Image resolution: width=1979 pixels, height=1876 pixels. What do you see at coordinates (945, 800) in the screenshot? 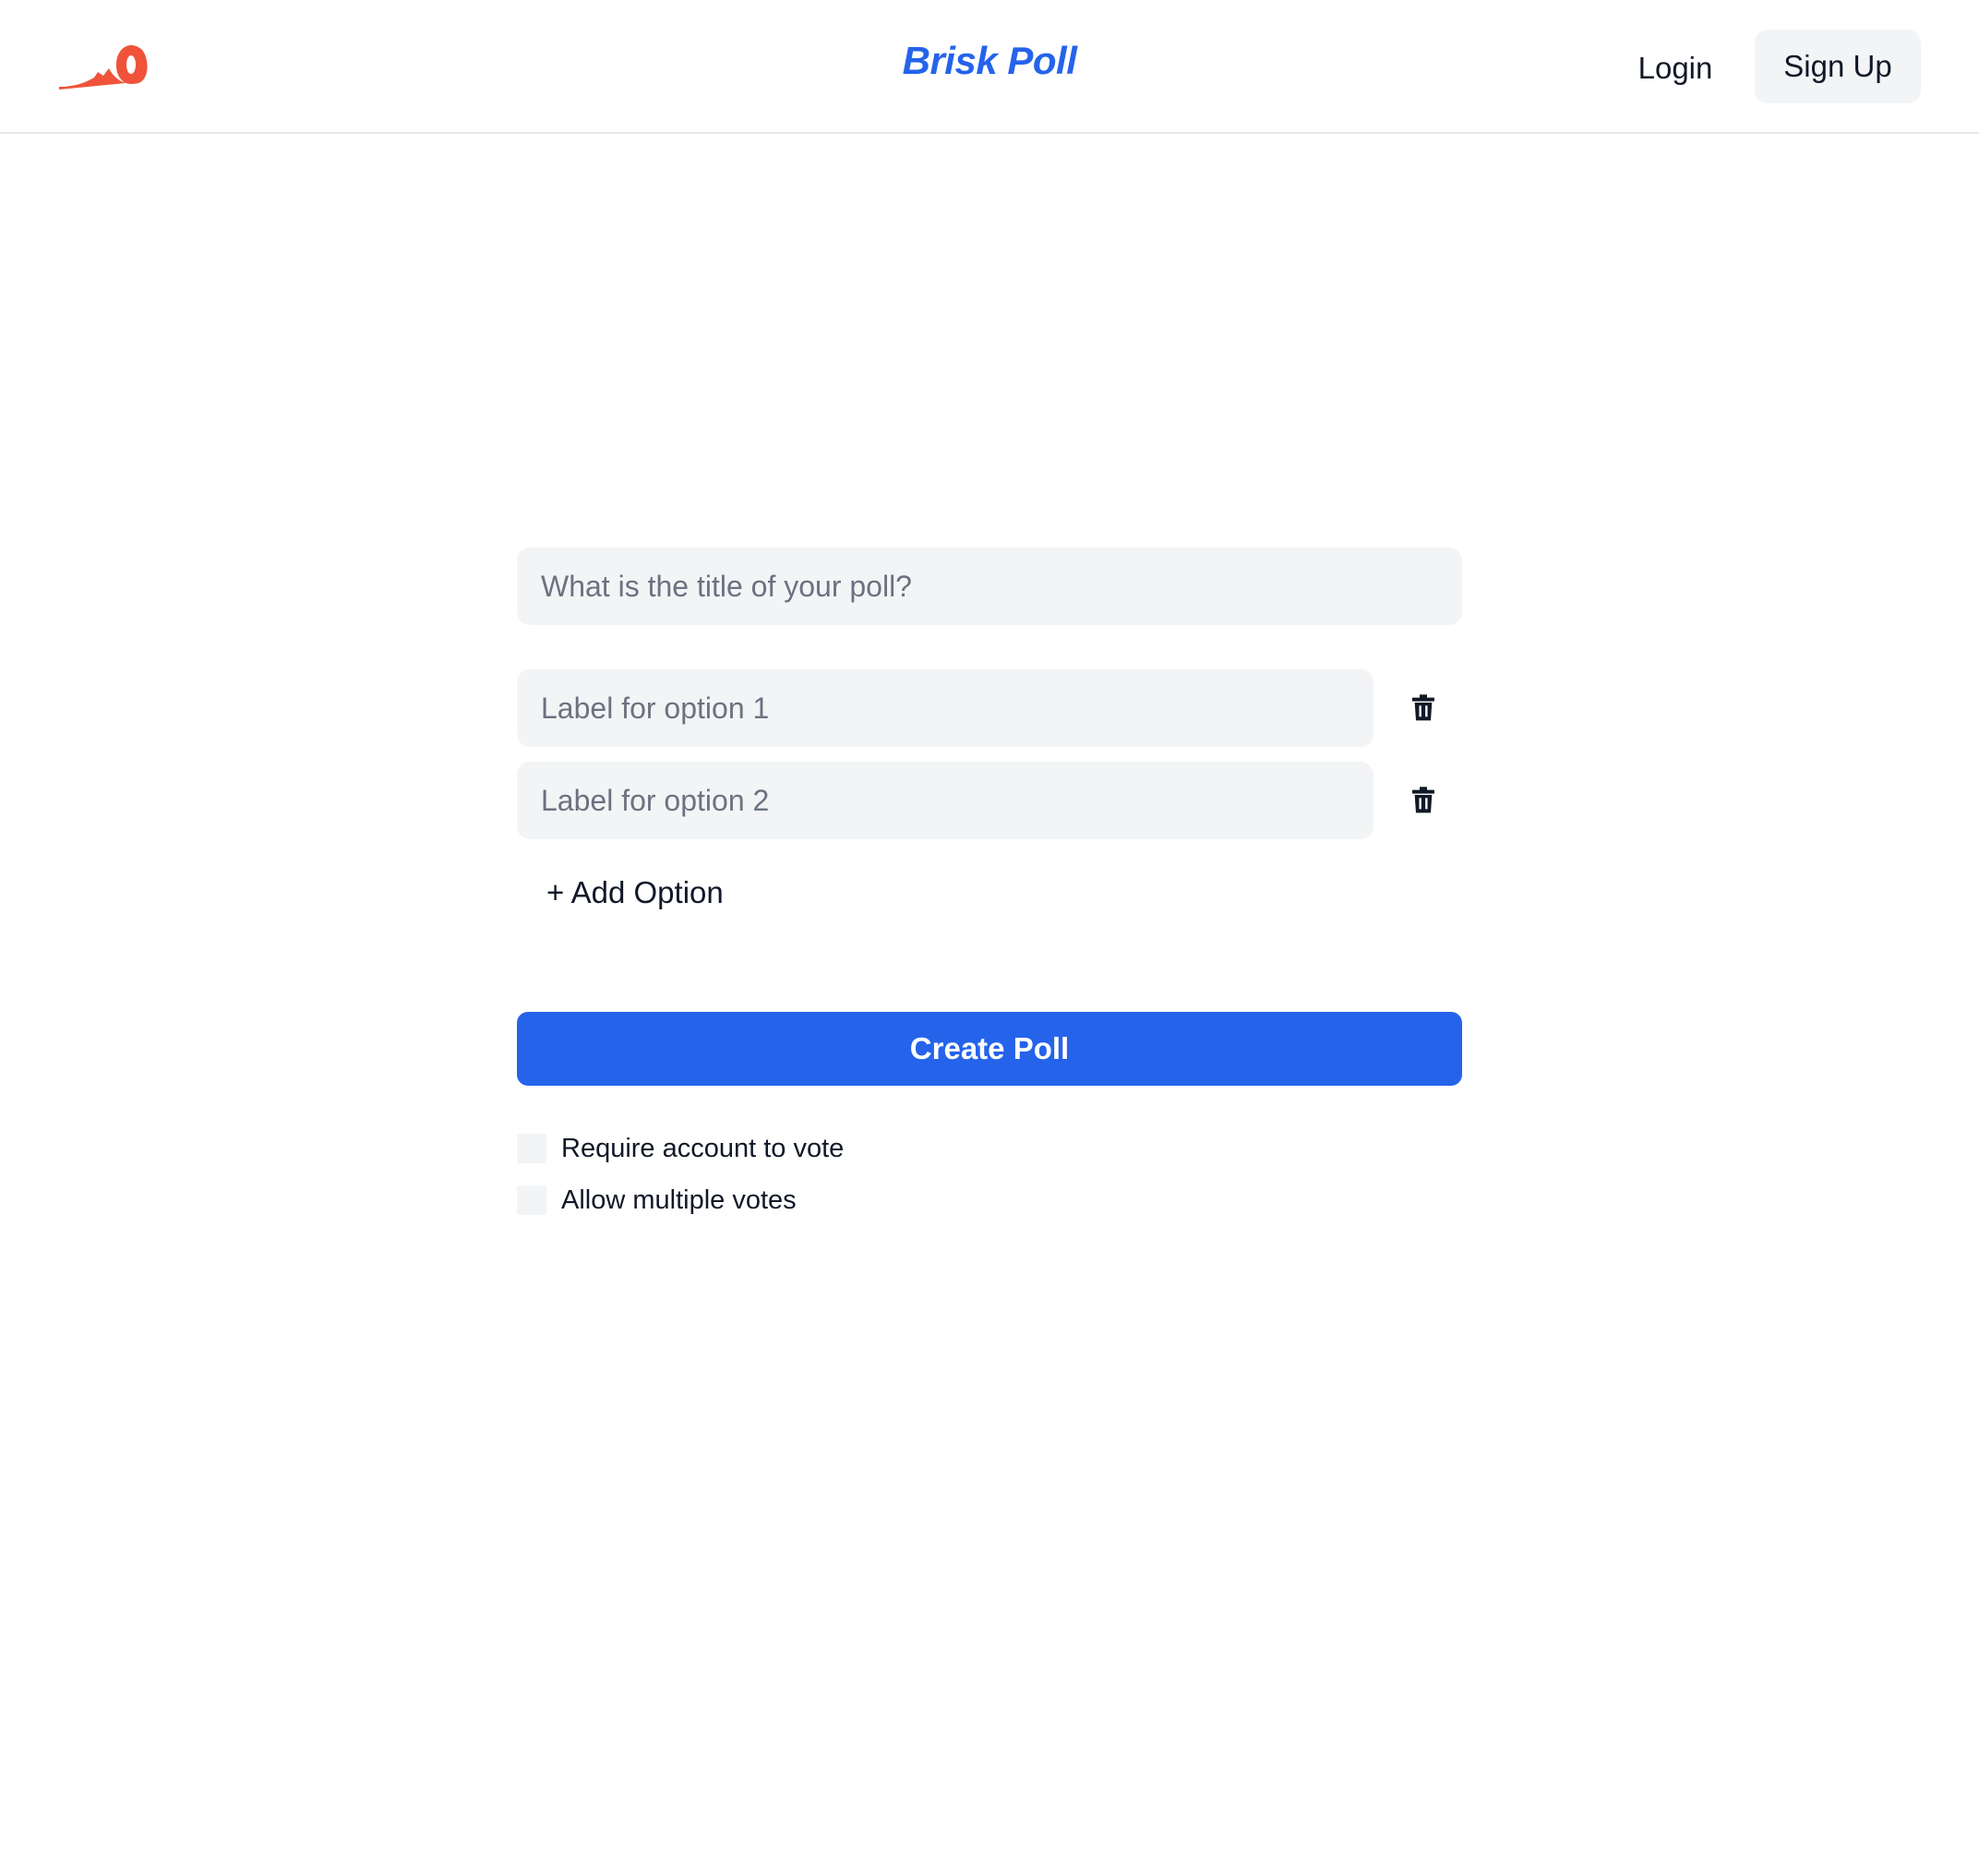
I see `option-2-input` at bounding box center [945, 800].